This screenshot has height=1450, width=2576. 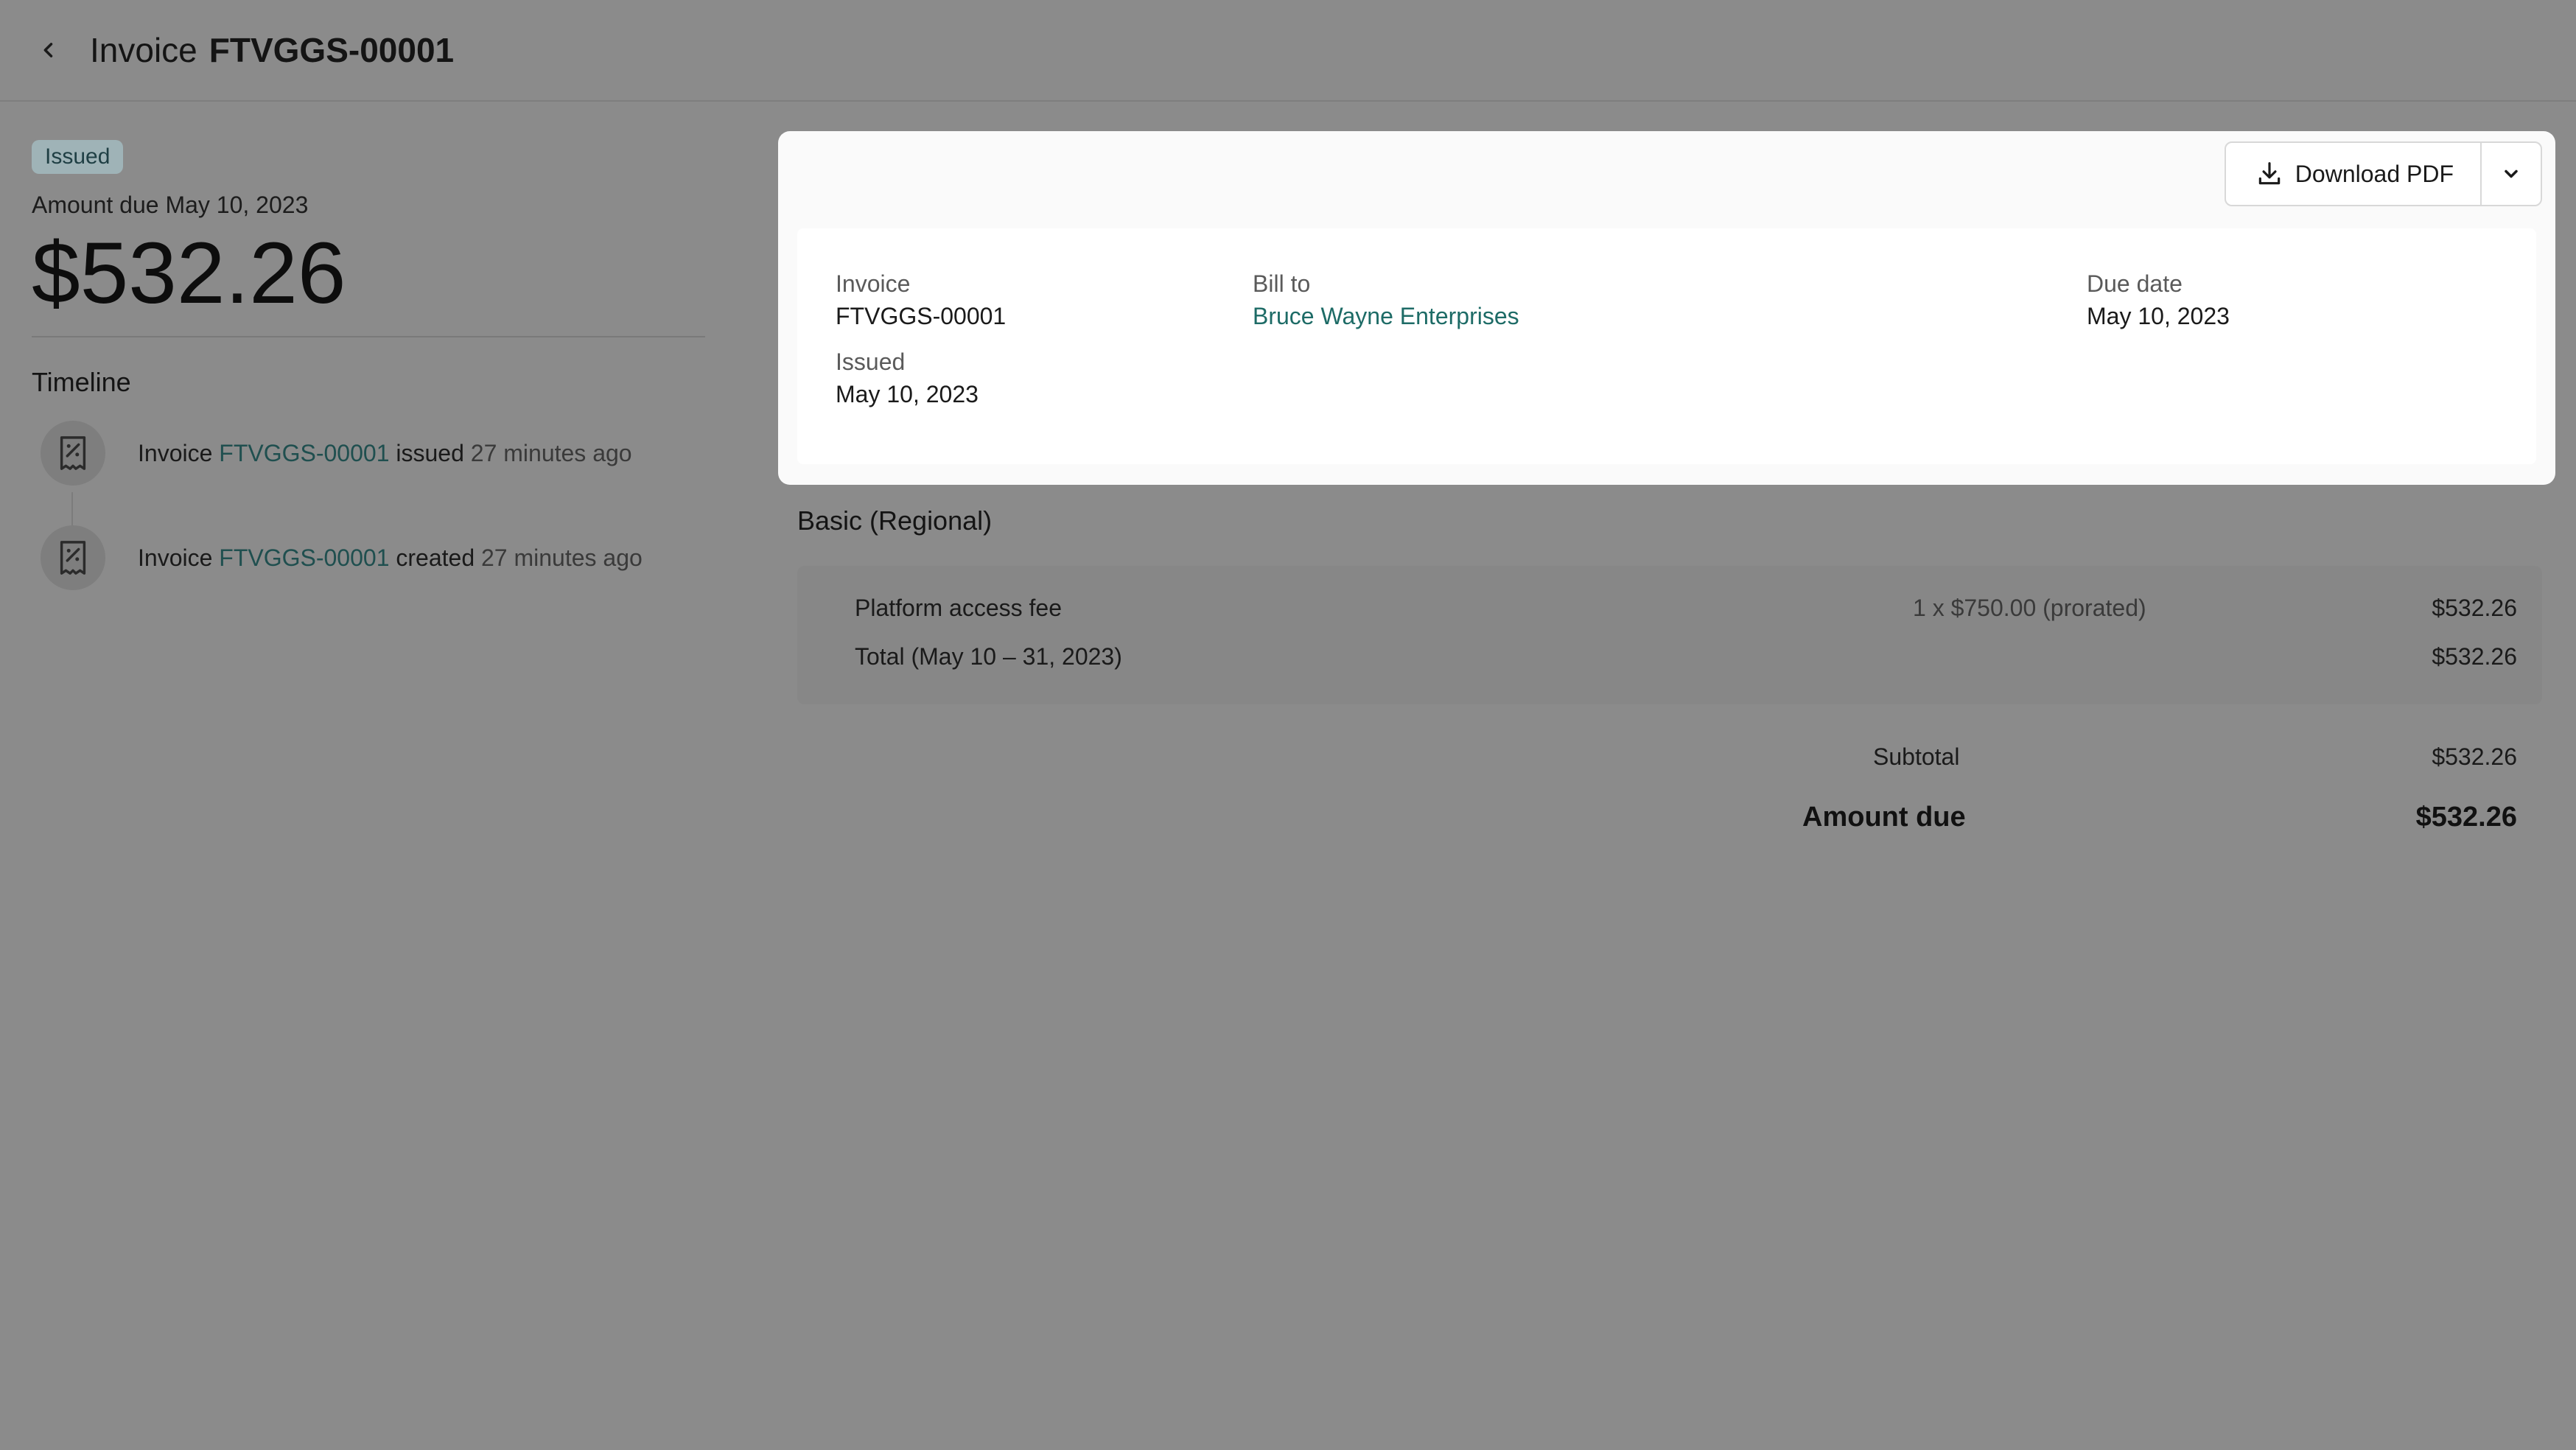 I want to click on line-item-quantity: 1 x $750.00 (prorated), so click(x=2030, y=608).